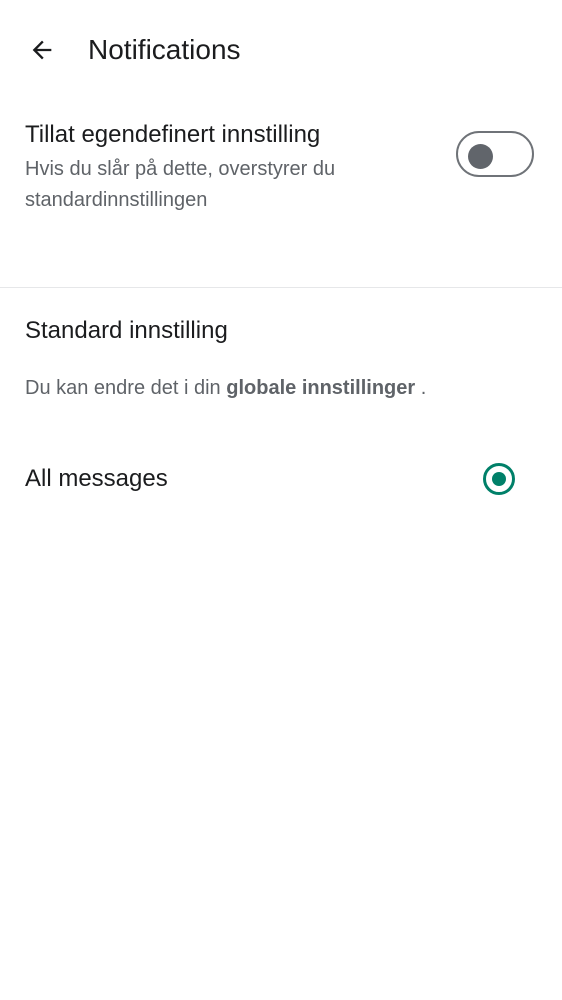 The image size is (562, 1000). Describe the element at coordinates (164, 49) in the screenshot. I see `page-title: Notifications` at that location.